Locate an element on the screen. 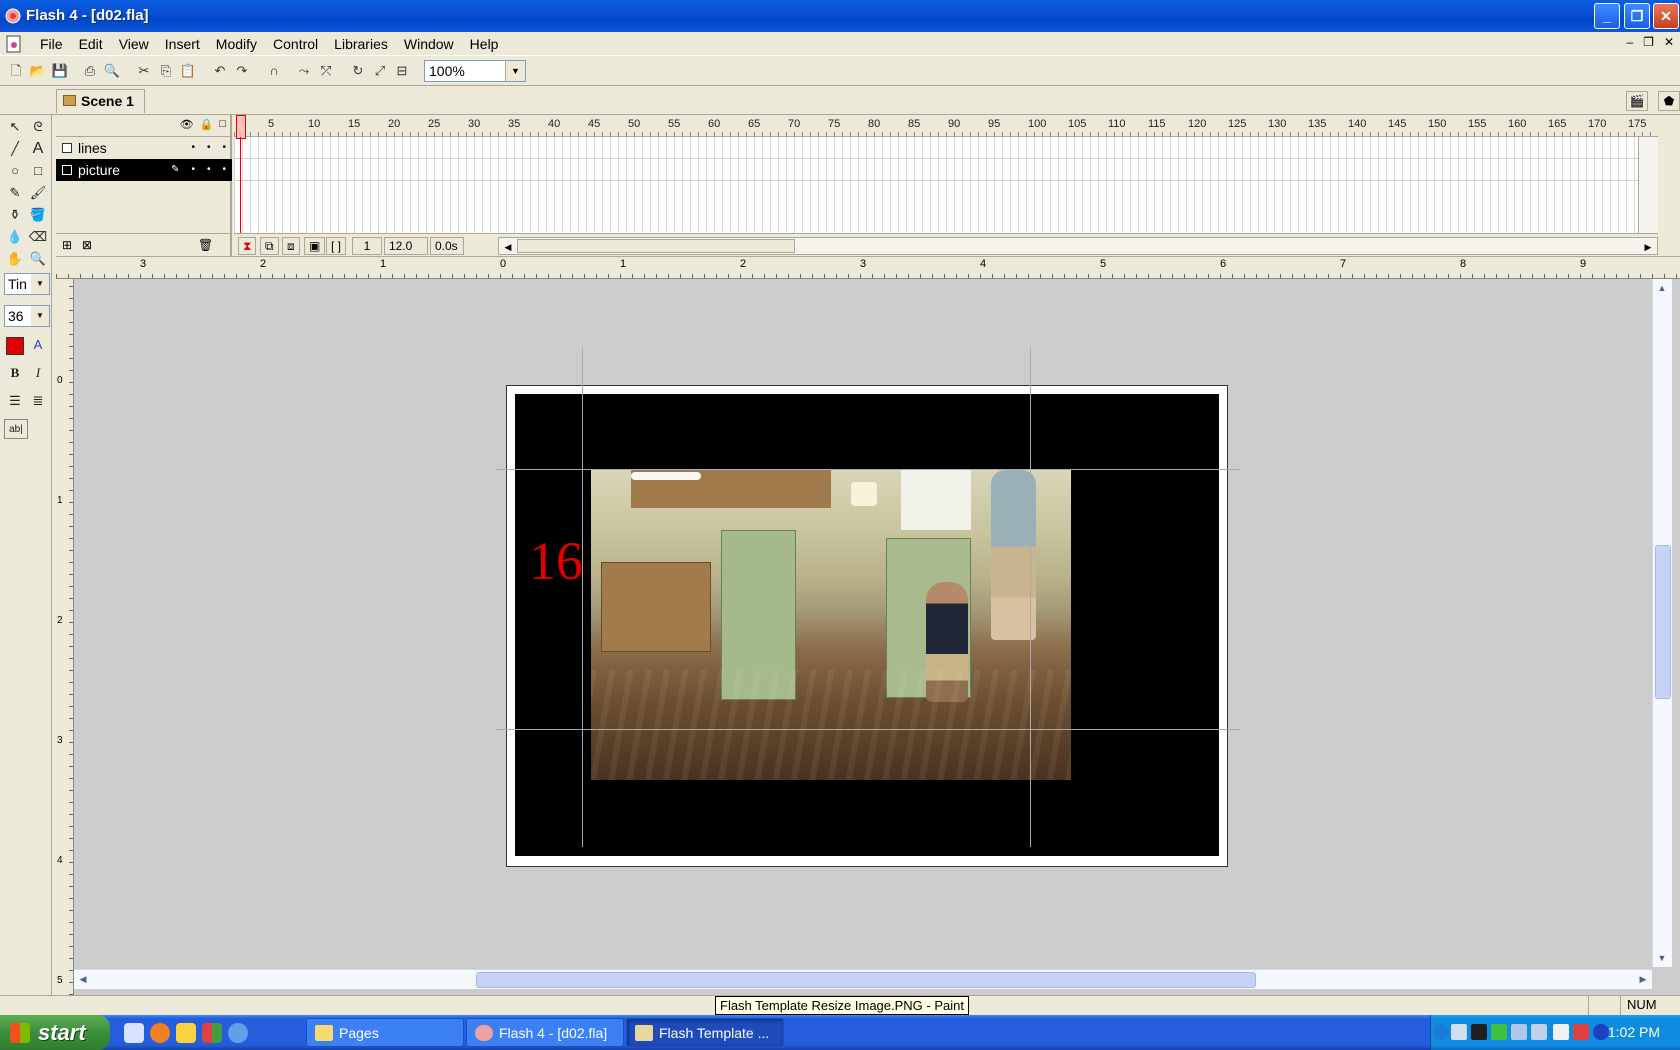 This screenshot has height=1050, width=1680. cut-icon: ✂ is located at coordinates (144, 71).